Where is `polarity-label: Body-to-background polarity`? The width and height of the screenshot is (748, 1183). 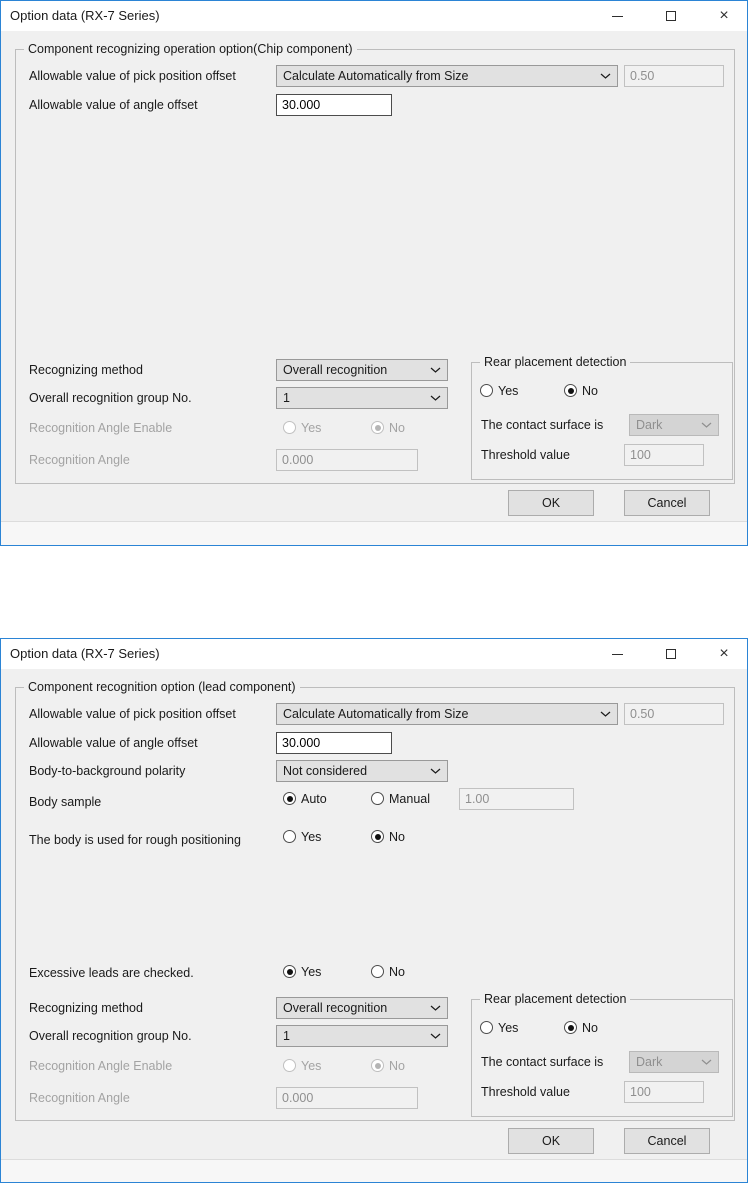 polarity-label: Body-to-background polarity is located at coordinates (107, 771).